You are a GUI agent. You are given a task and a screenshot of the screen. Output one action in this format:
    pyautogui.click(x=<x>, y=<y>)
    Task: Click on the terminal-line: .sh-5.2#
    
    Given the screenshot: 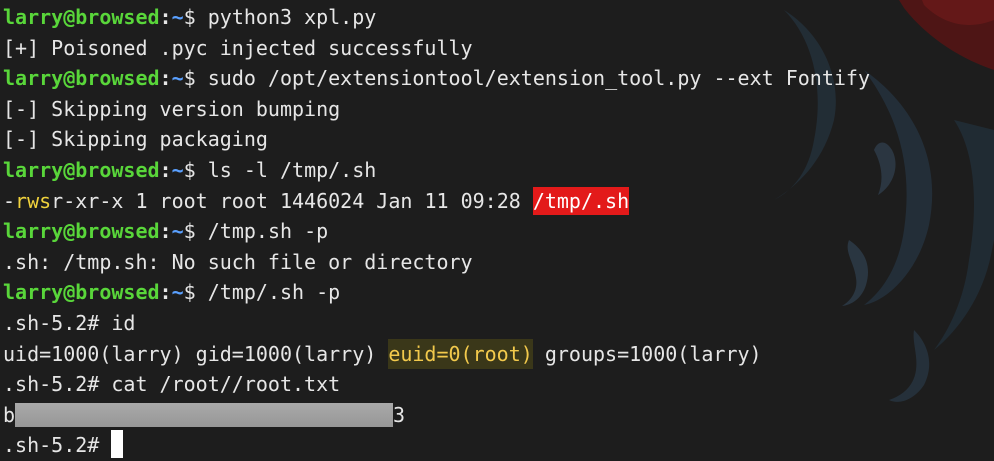 What is the action you would take?
    pyautogui.click(x=498, y=445)
    